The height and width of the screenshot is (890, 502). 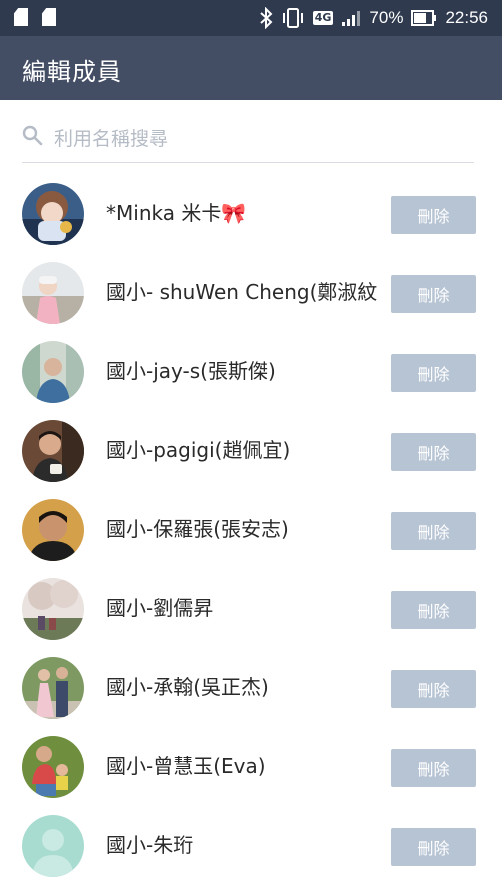 I want to click on list-item: 國小-保羅張(張安志) 刪除, so click(x=251, y=529).